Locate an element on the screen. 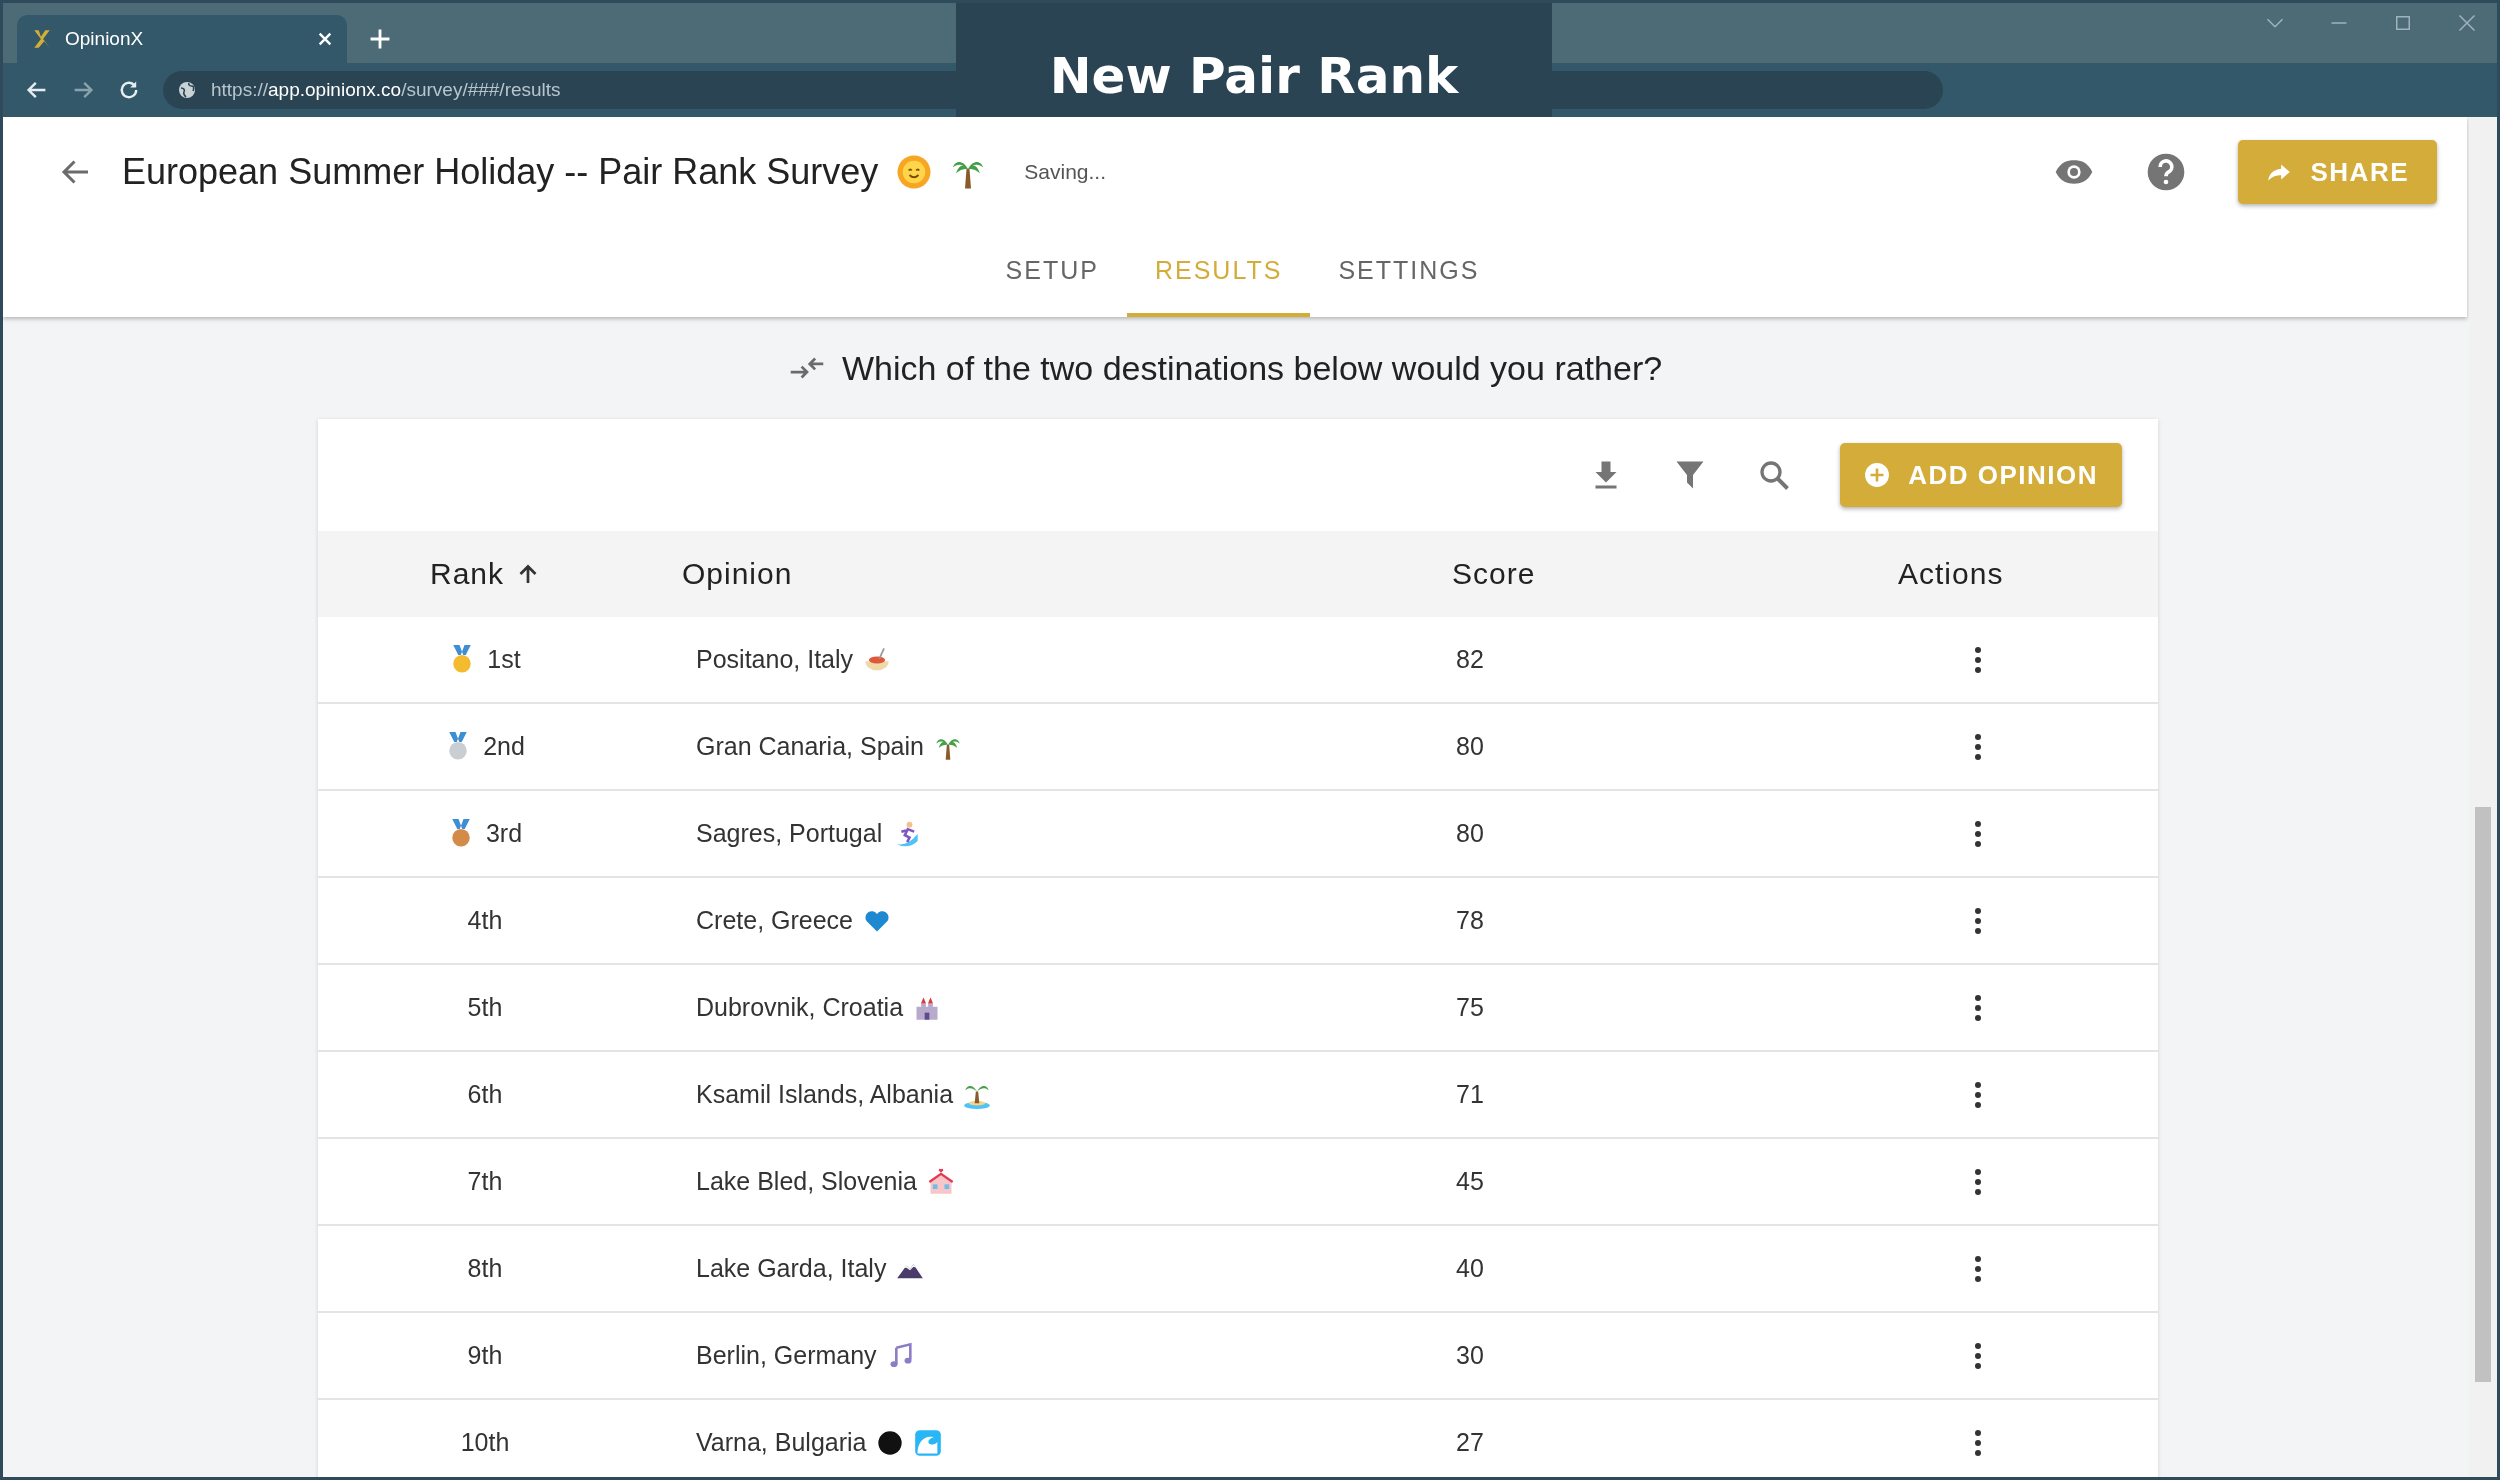 This screenshot has height=1480, width=2500. smiling-sun-icon is located at coordinates (914, 172).